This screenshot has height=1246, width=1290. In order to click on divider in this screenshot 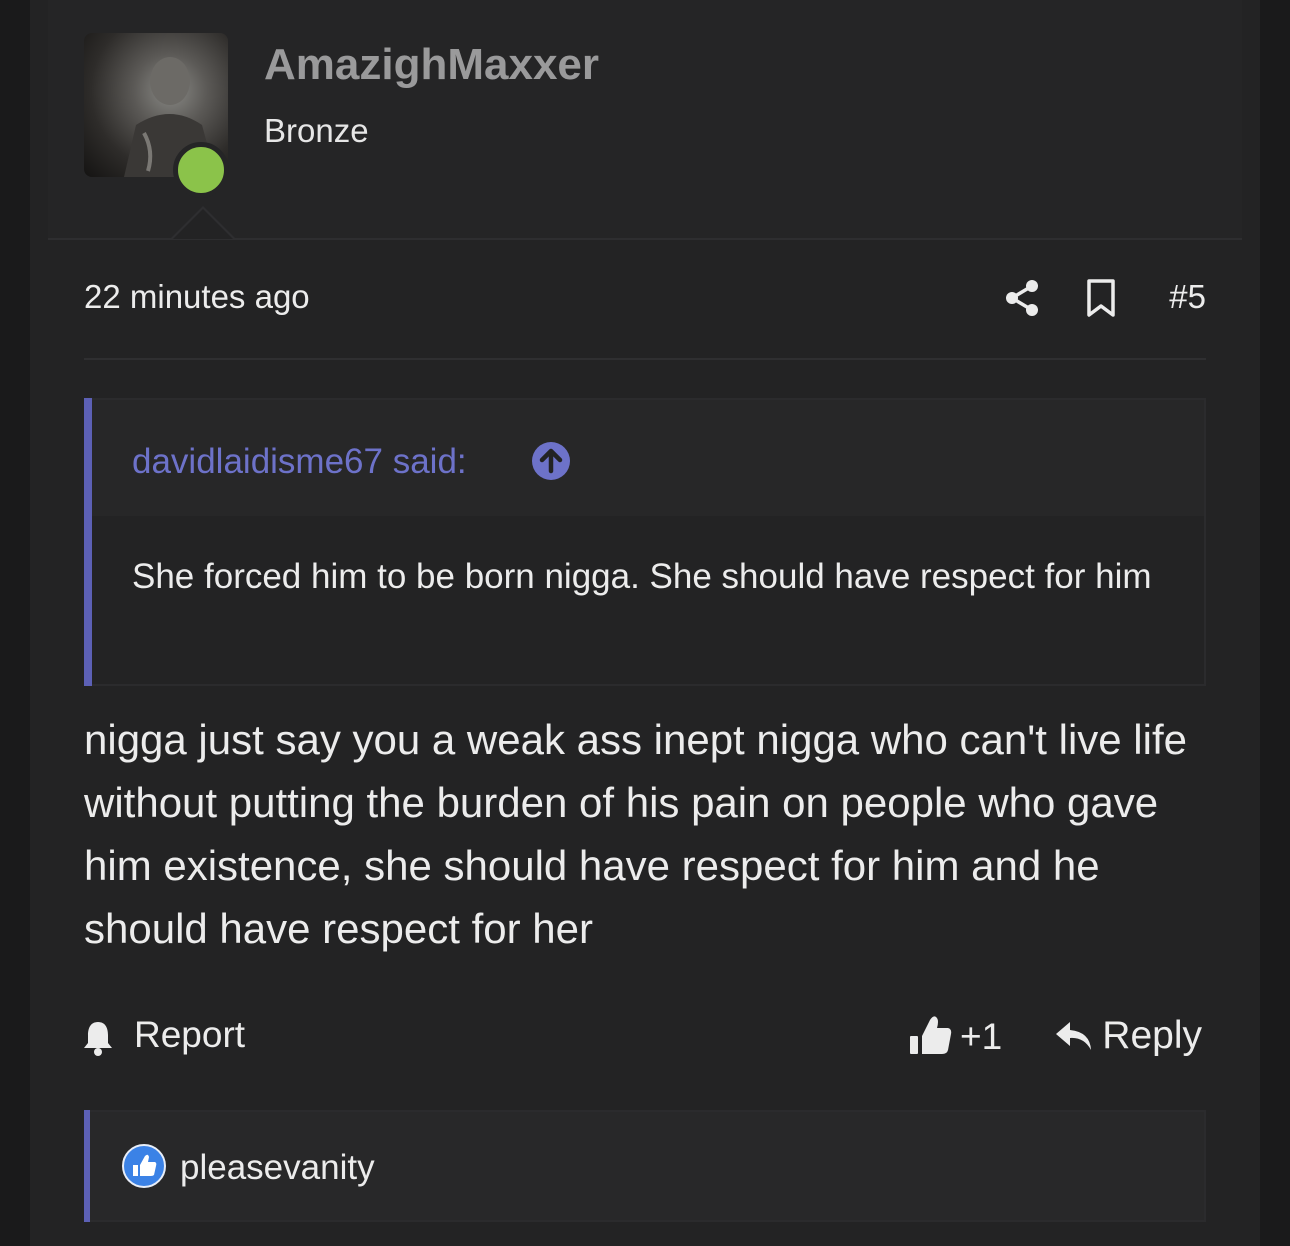, I will do `click(645, 359)`.